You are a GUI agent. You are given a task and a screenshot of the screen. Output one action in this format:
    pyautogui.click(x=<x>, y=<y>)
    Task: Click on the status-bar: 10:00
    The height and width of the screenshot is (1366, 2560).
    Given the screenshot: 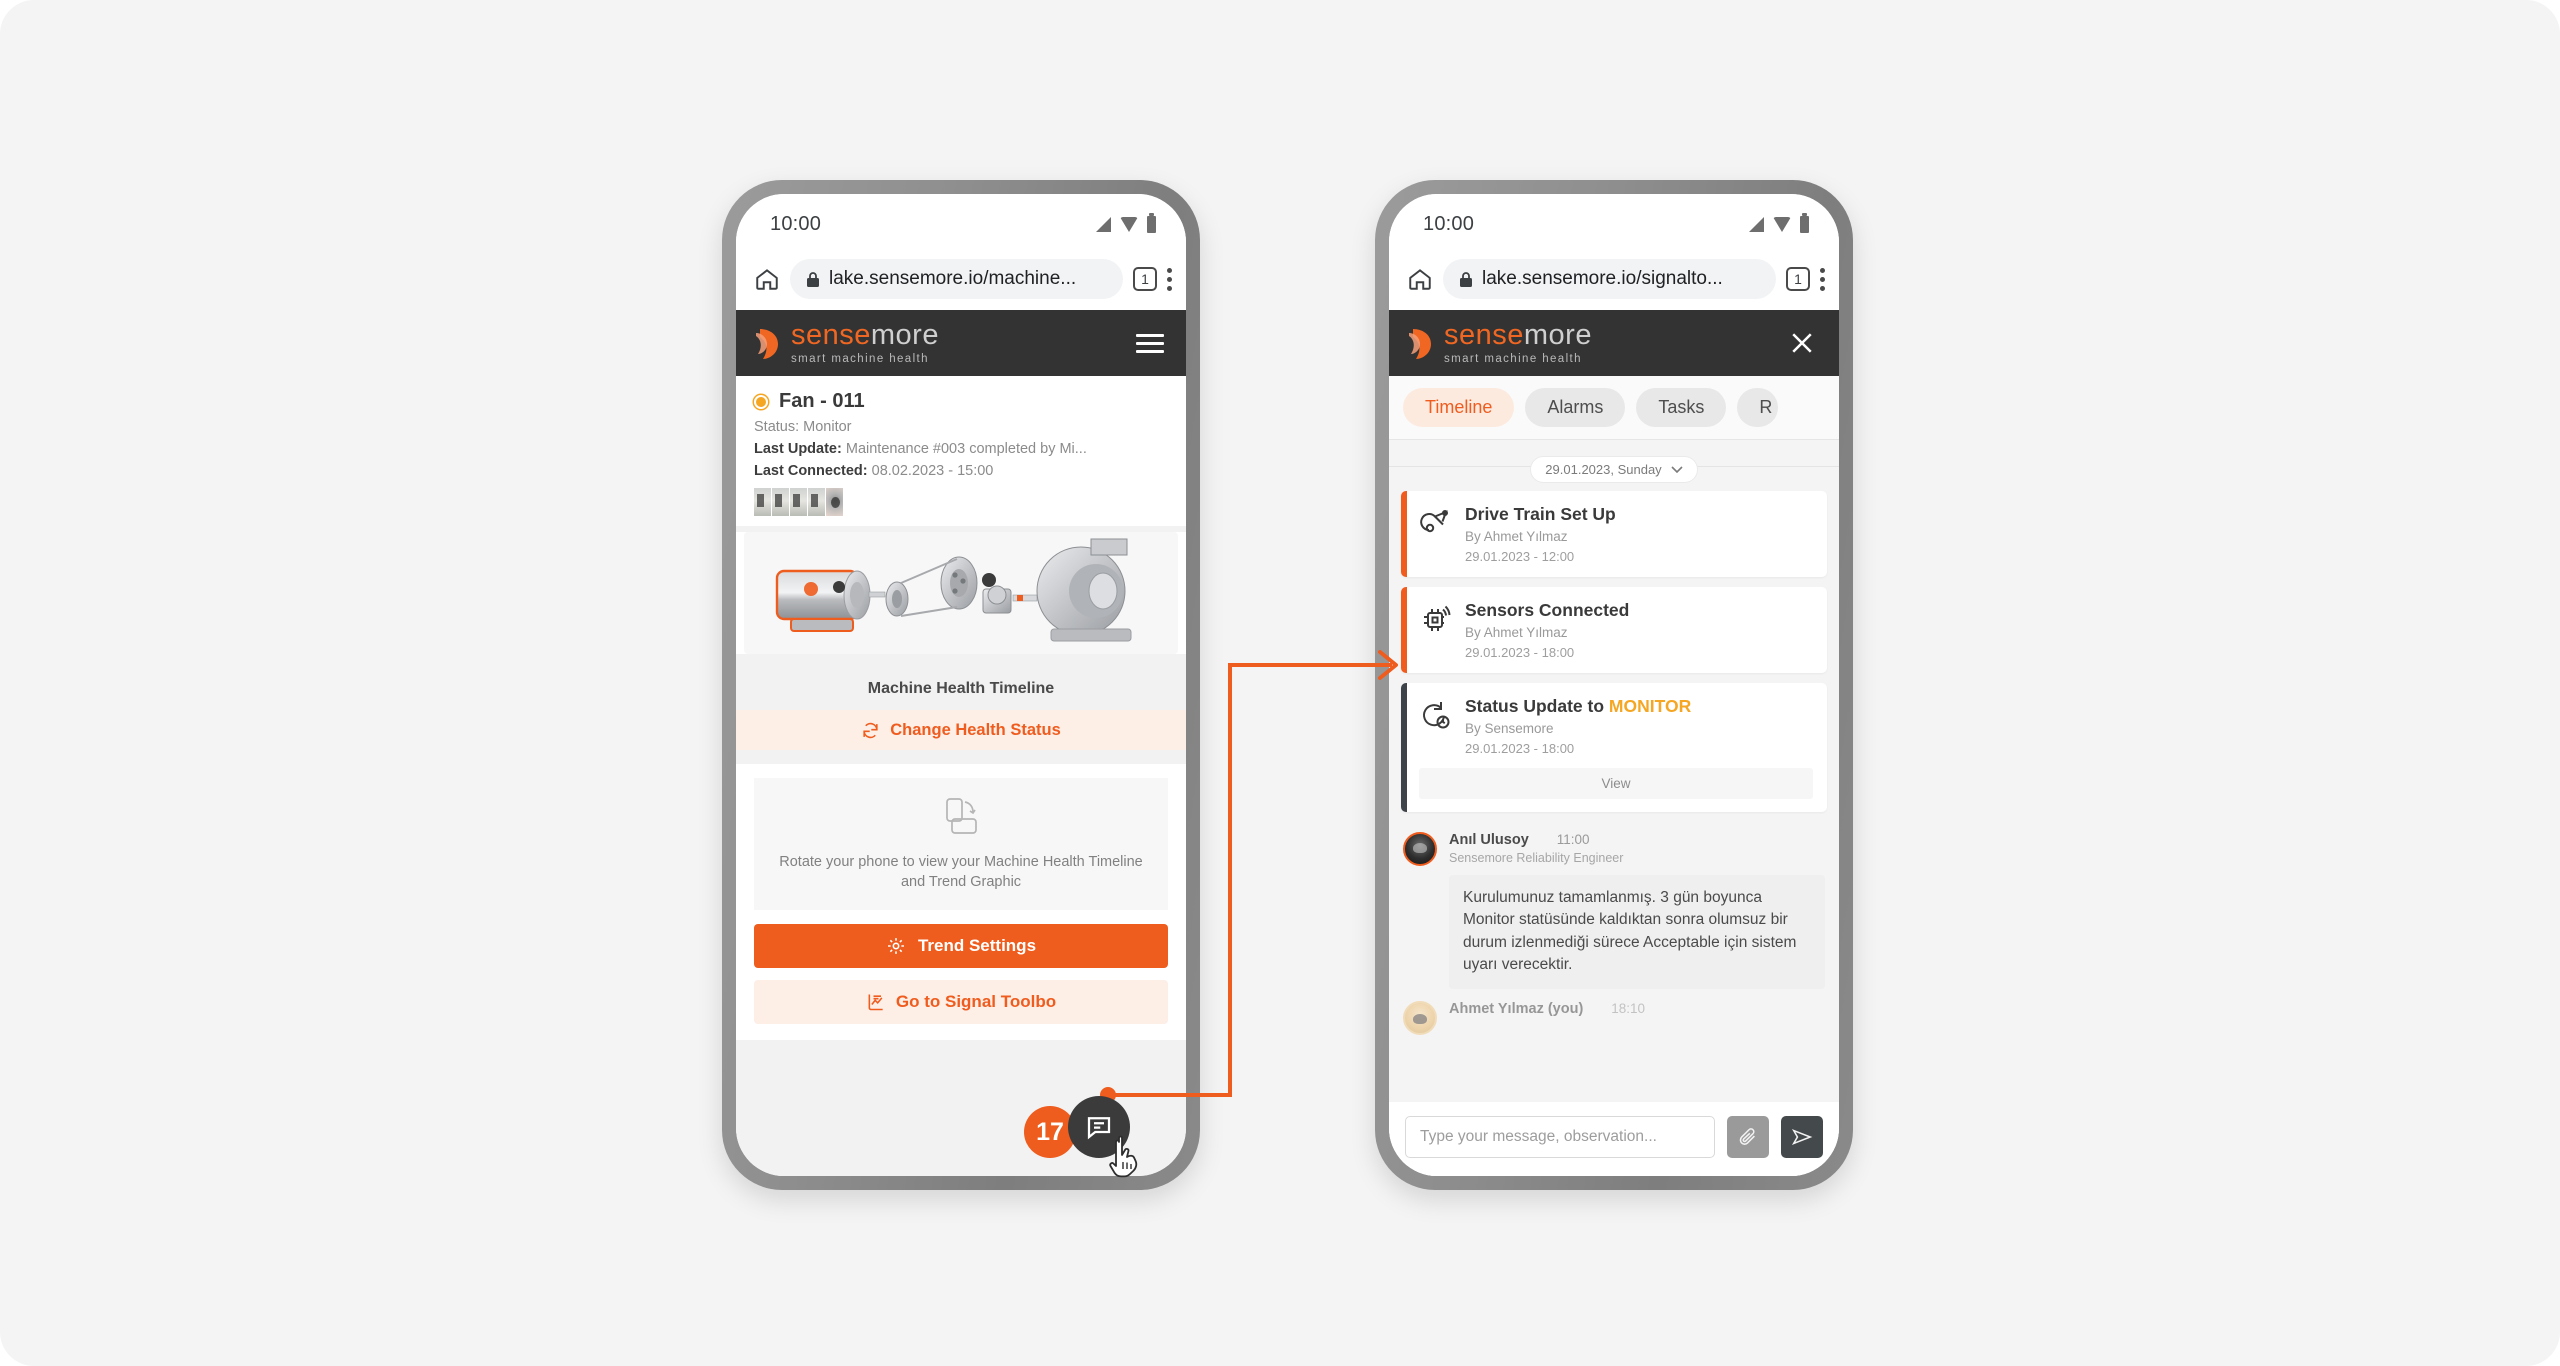 What is the action you would take?
    pyautogui.click(x=961, y=221)
    